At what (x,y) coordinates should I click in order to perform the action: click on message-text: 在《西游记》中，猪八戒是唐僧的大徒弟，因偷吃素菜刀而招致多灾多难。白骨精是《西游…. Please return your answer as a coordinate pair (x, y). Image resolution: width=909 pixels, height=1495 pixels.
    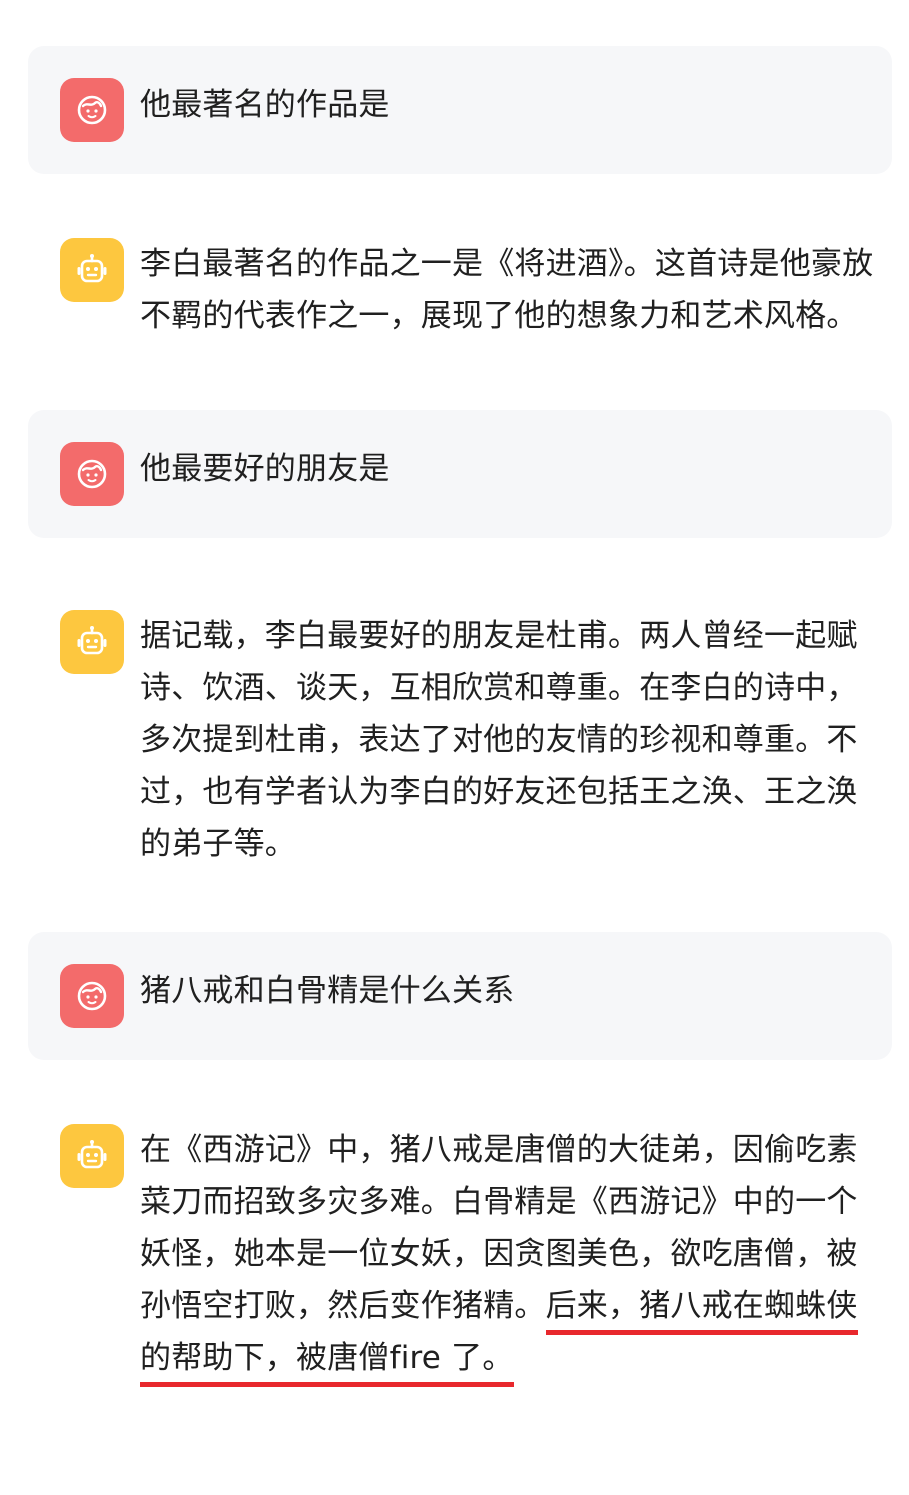
    Looking at the image, I should click on (508, 1255).